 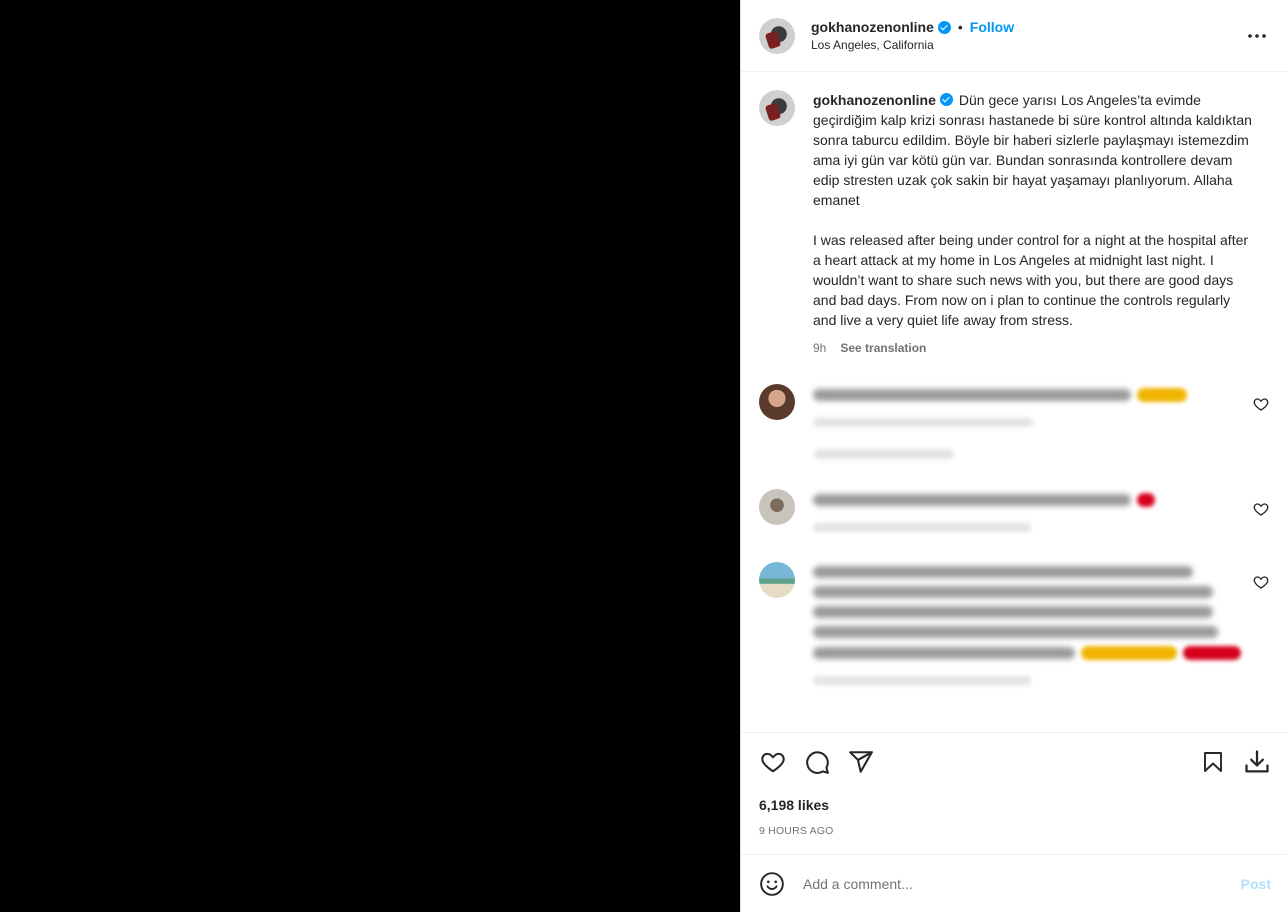 I want to click on more-options-icon, so click(x=1257, y=36).